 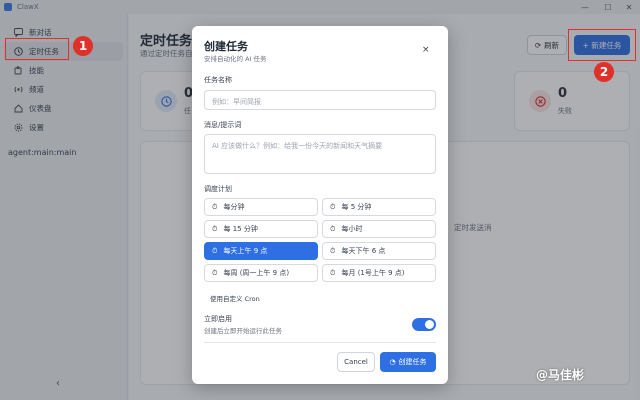 What do you see at coordinates (379, 229) in the screenshot?
I see `schedule-option: ⏱ 每小时` at bounding box center [379, 229].